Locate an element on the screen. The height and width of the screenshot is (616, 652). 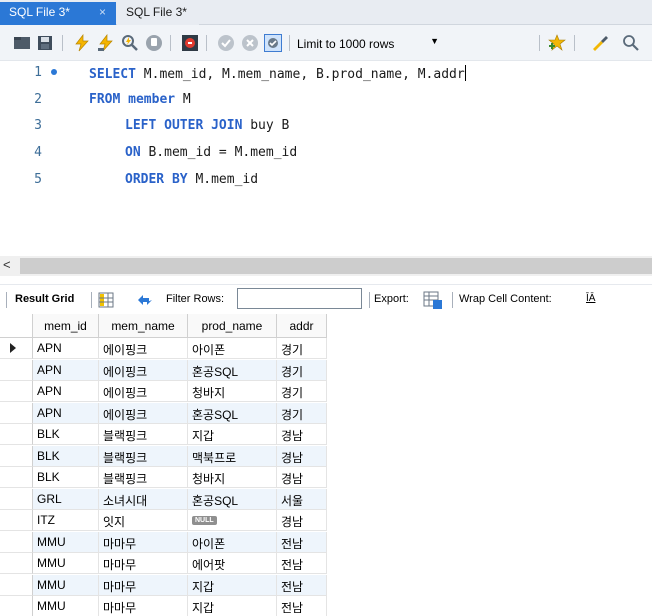
editor-line: 4 ON B.mem_id = M.mem_id is located at coordinates (326, 154).